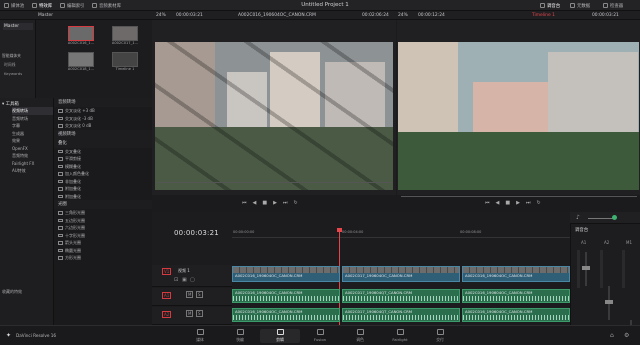  I want to click on playhead-handle, so click(339, 230).